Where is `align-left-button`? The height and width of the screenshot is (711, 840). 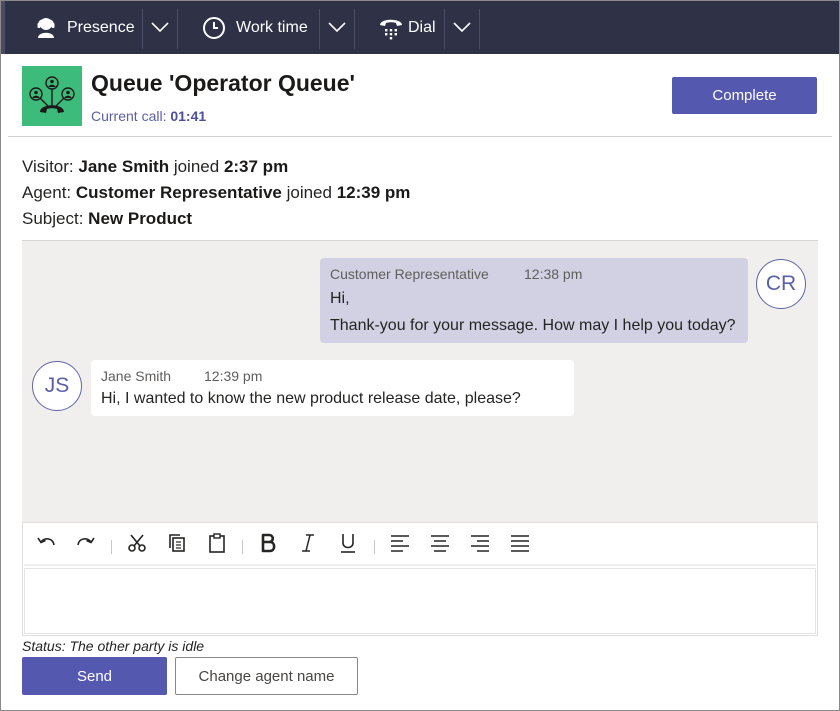 align-left-button is located at coordinates (400, 545).